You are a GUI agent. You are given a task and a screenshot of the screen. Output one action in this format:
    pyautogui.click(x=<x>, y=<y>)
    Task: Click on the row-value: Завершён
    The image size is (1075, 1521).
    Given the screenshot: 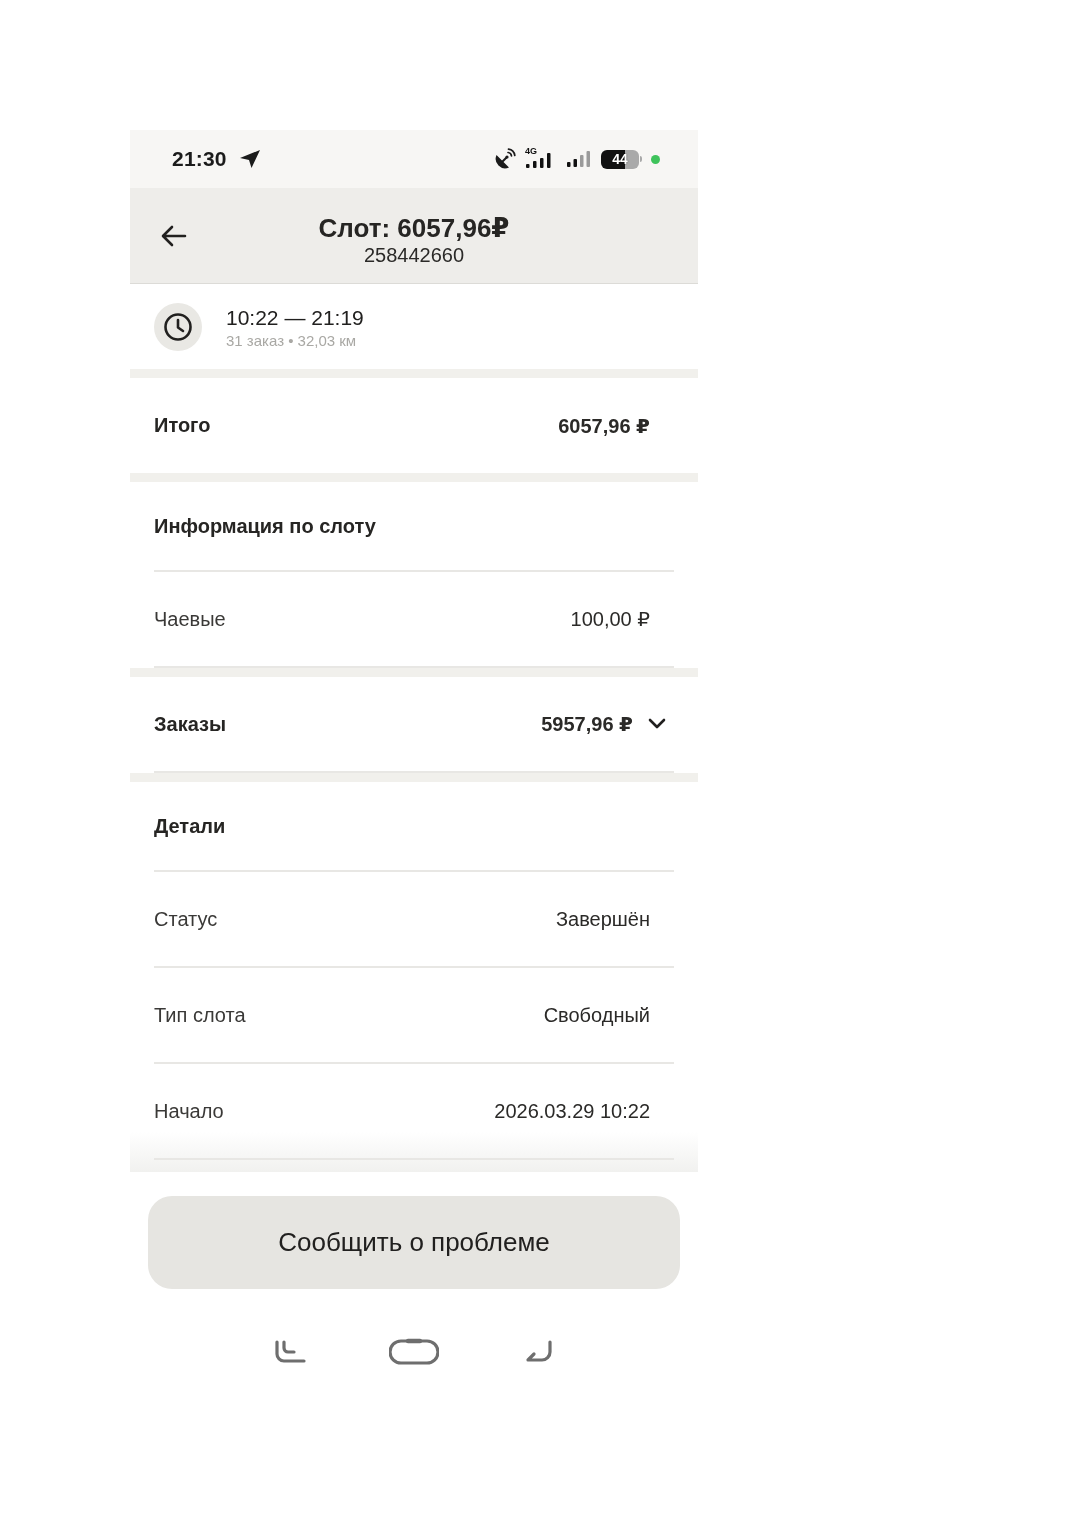 What is the action you would take?
    pyautogui.click(x=602, y=919)
    